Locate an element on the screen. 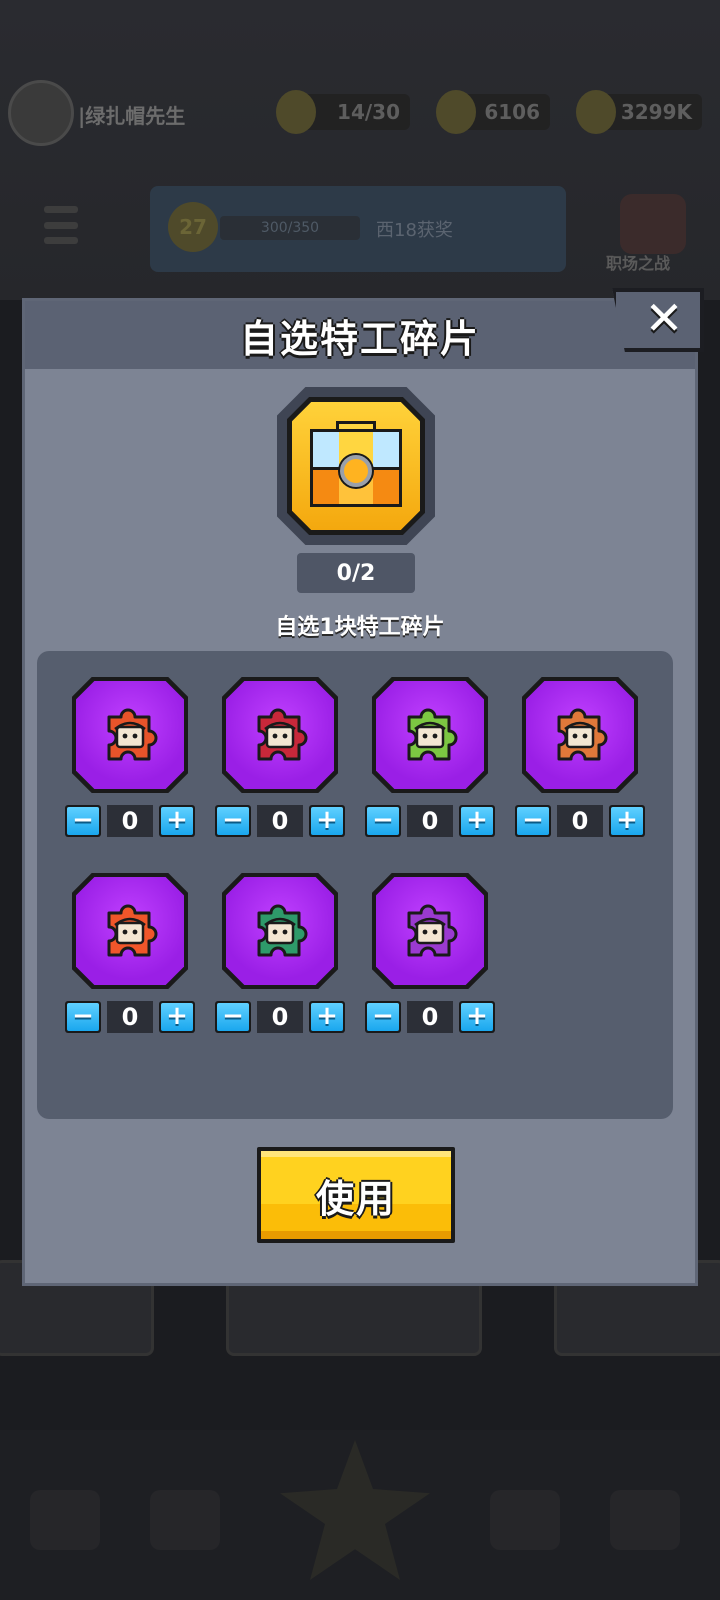  xp-bar: 300/350 is located at coordinates (290, 228).